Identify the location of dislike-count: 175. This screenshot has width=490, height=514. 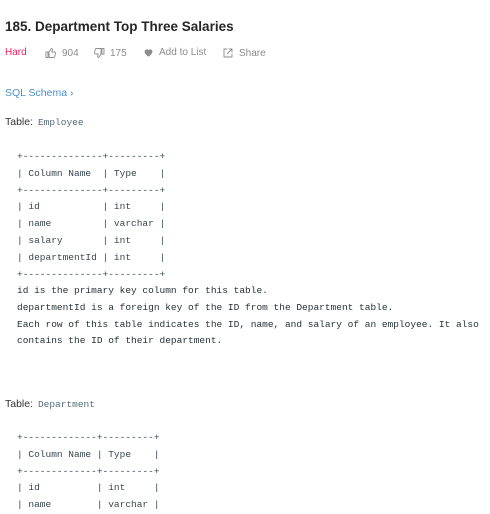
(118, 53).